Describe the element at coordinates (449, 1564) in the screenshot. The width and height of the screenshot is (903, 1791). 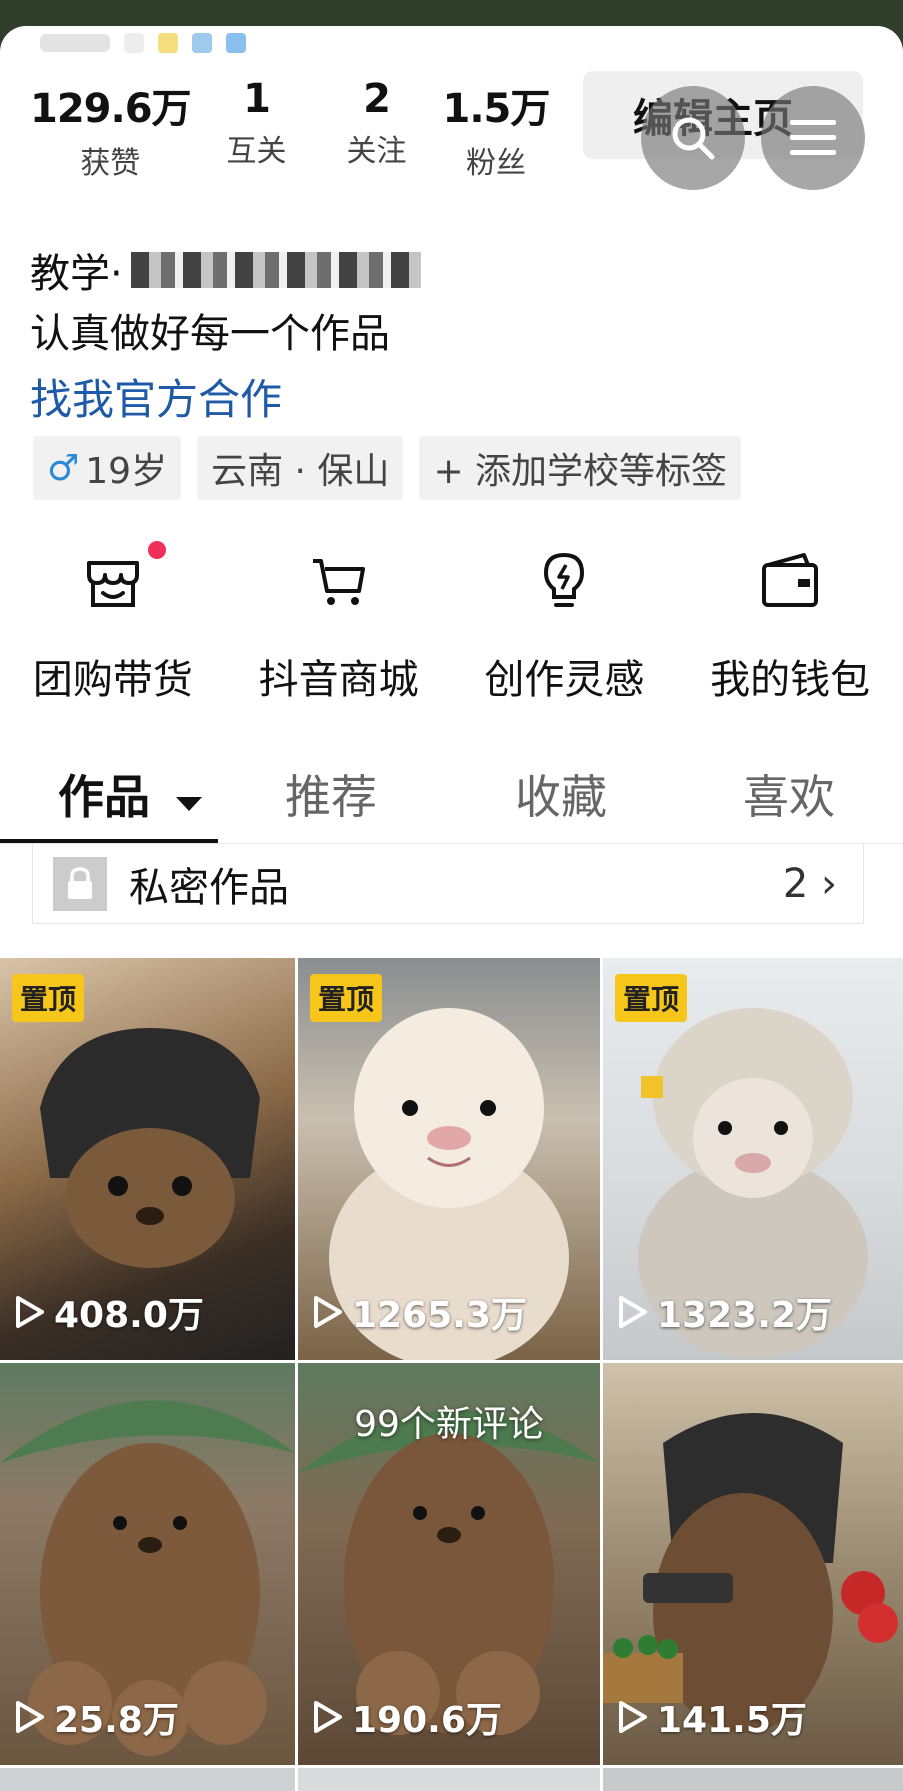
I see `video-thumbnail: 99个新评论 190.6万` at that location.